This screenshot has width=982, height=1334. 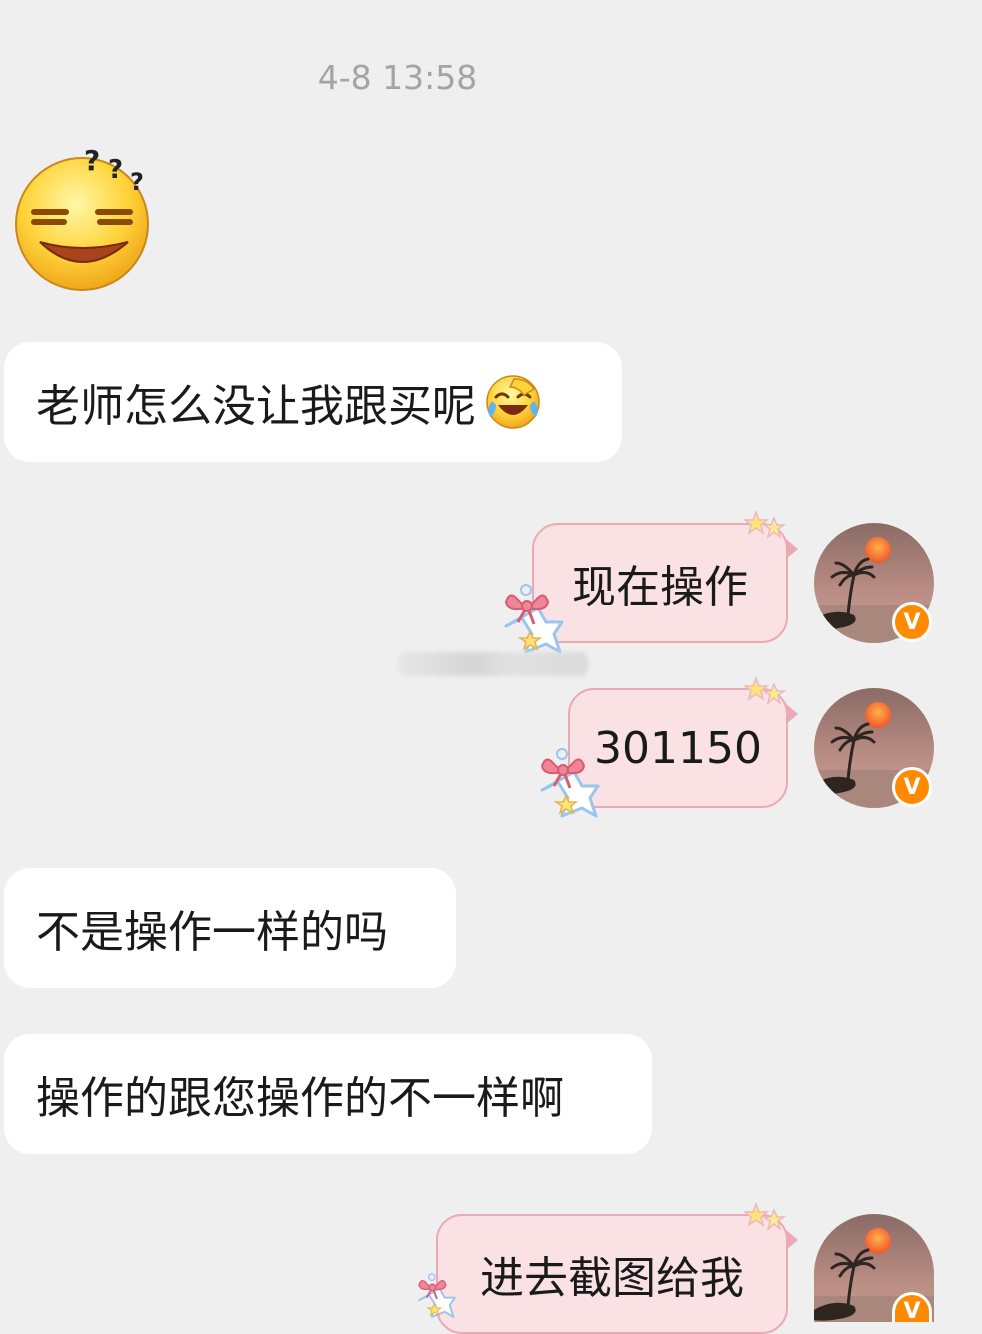 I want to click on incoming-message-bubble: 老师怎么没让我跟买呢, so click(x=313, y=402).